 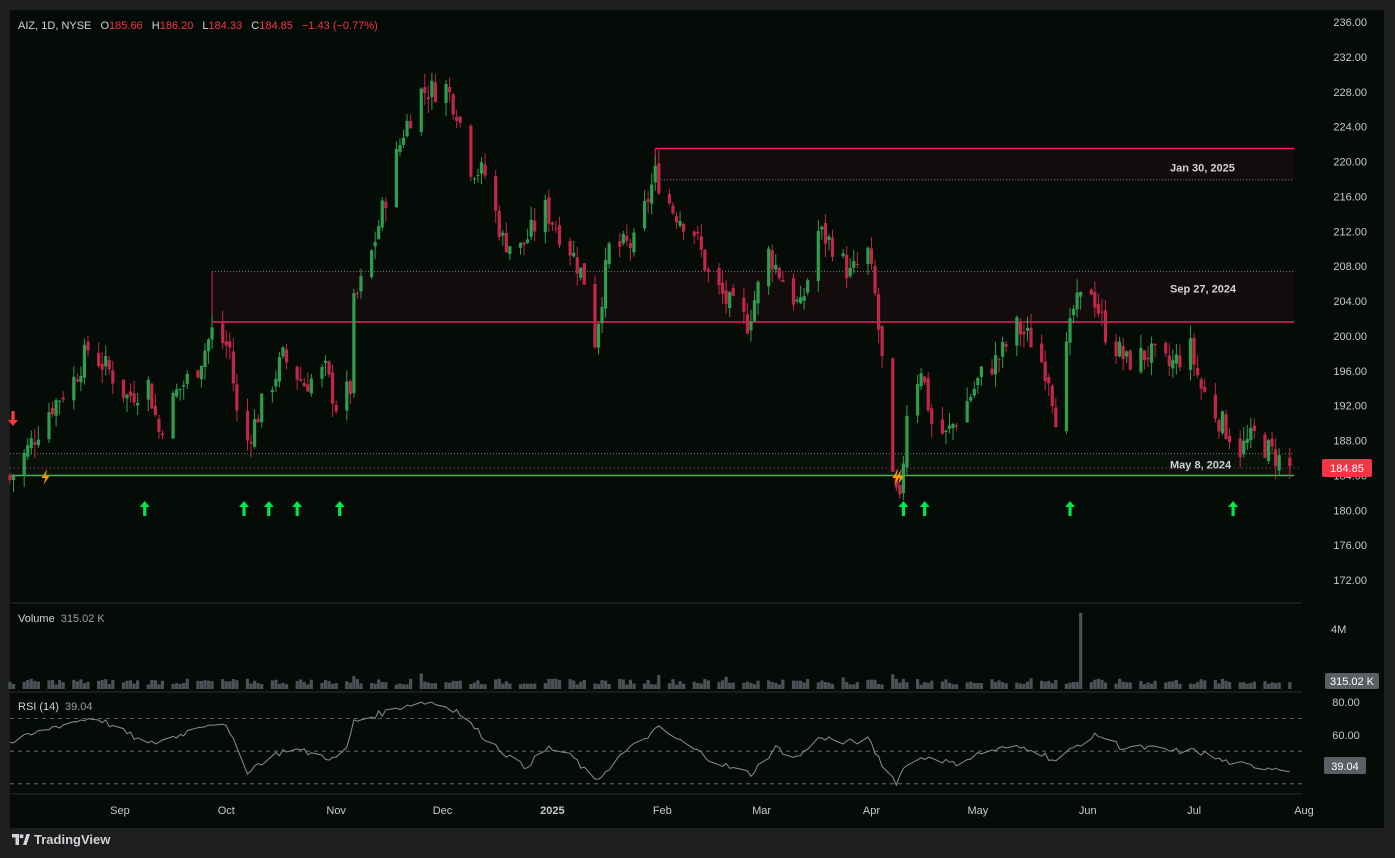 What do you see at coordinates (82, 619) in the screenshot?
I see `volume-value: 315.02 K` at bounding box center [82, 619].